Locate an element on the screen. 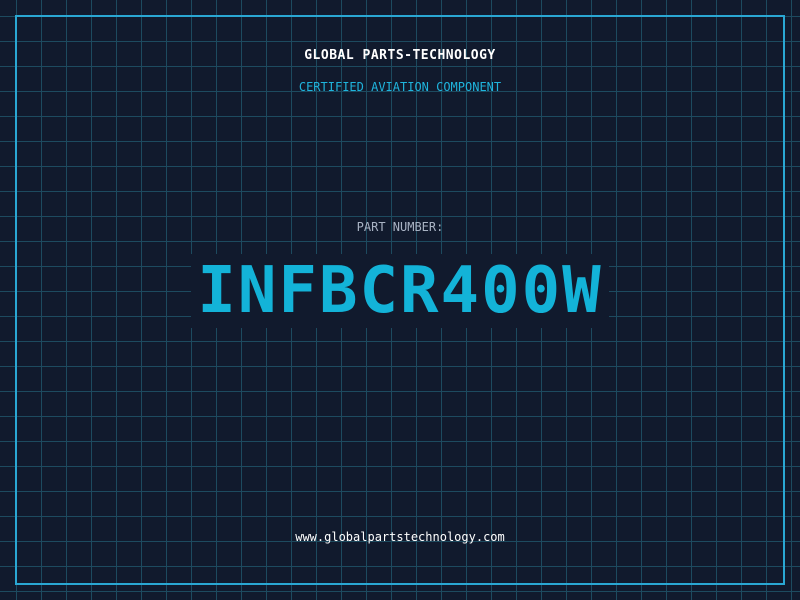 The image size is (800, 600). certification-tagline: CERTIFIED AVIATION COMPONENT is located at coordinates (400, 87).